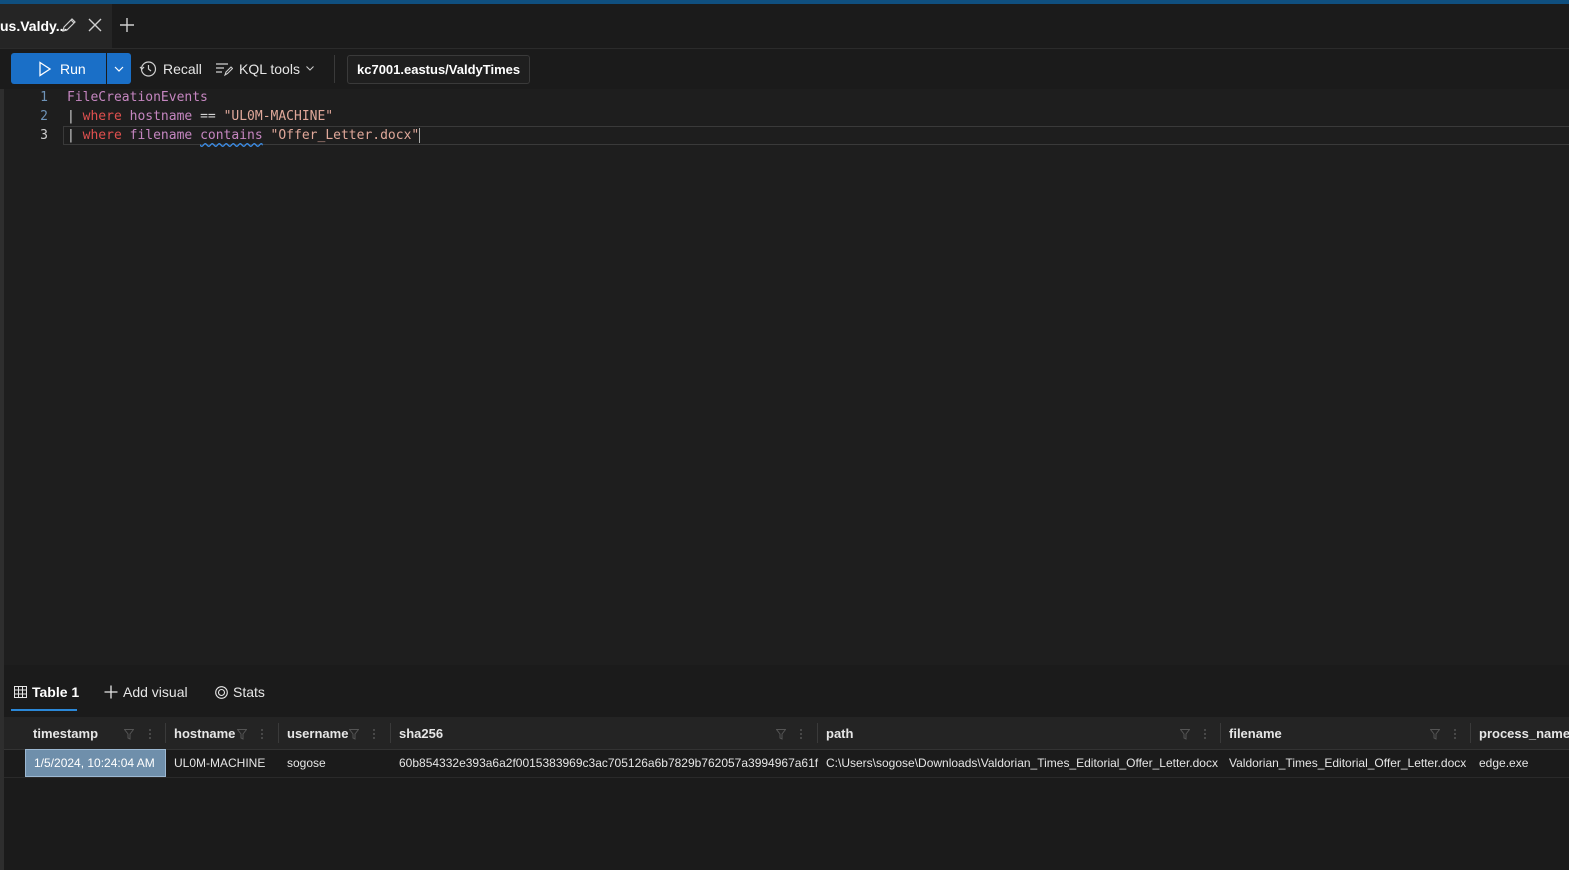  I want to click on pencil-icon, so click(69, 25).